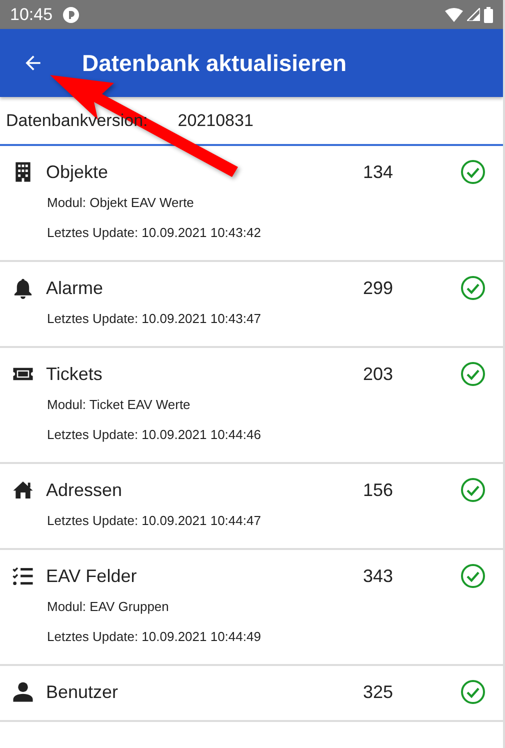 Image resolution: width=505 pixels, height=748 pixels. I want to click on house-icon, so click(23, 490).